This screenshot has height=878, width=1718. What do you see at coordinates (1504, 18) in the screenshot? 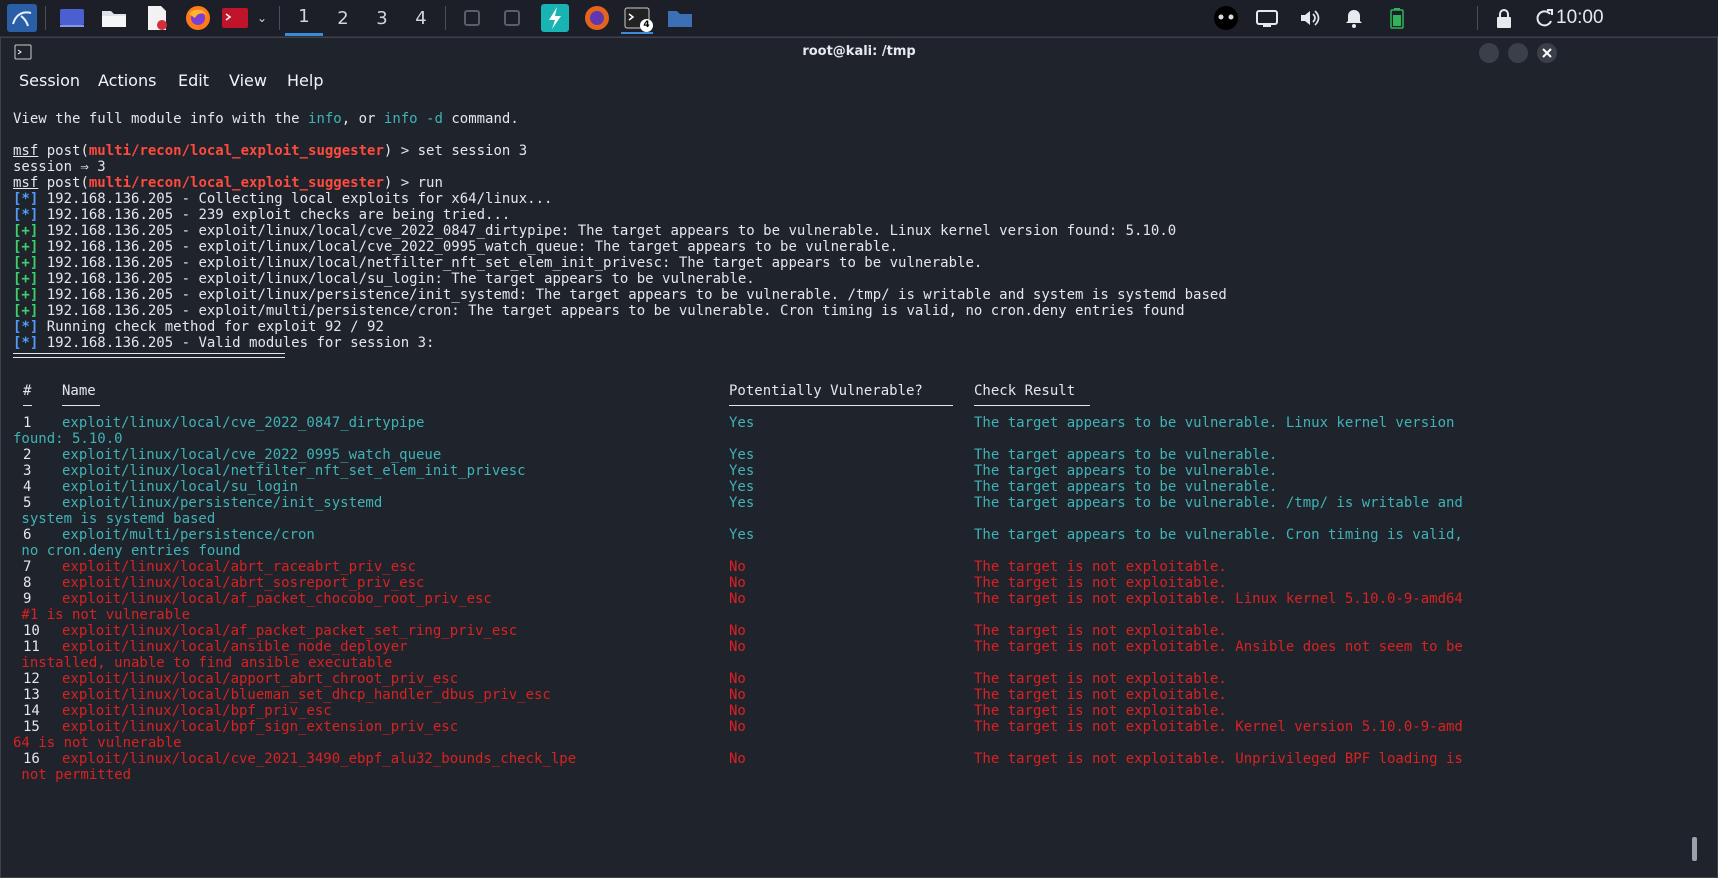
I see `lock-icon` at bounding box center [1504, 18].